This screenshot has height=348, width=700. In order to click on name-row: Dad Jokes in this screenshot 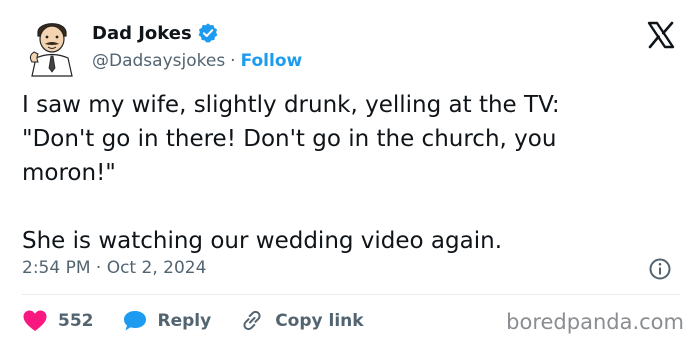, I will do `click(197, 33)`.